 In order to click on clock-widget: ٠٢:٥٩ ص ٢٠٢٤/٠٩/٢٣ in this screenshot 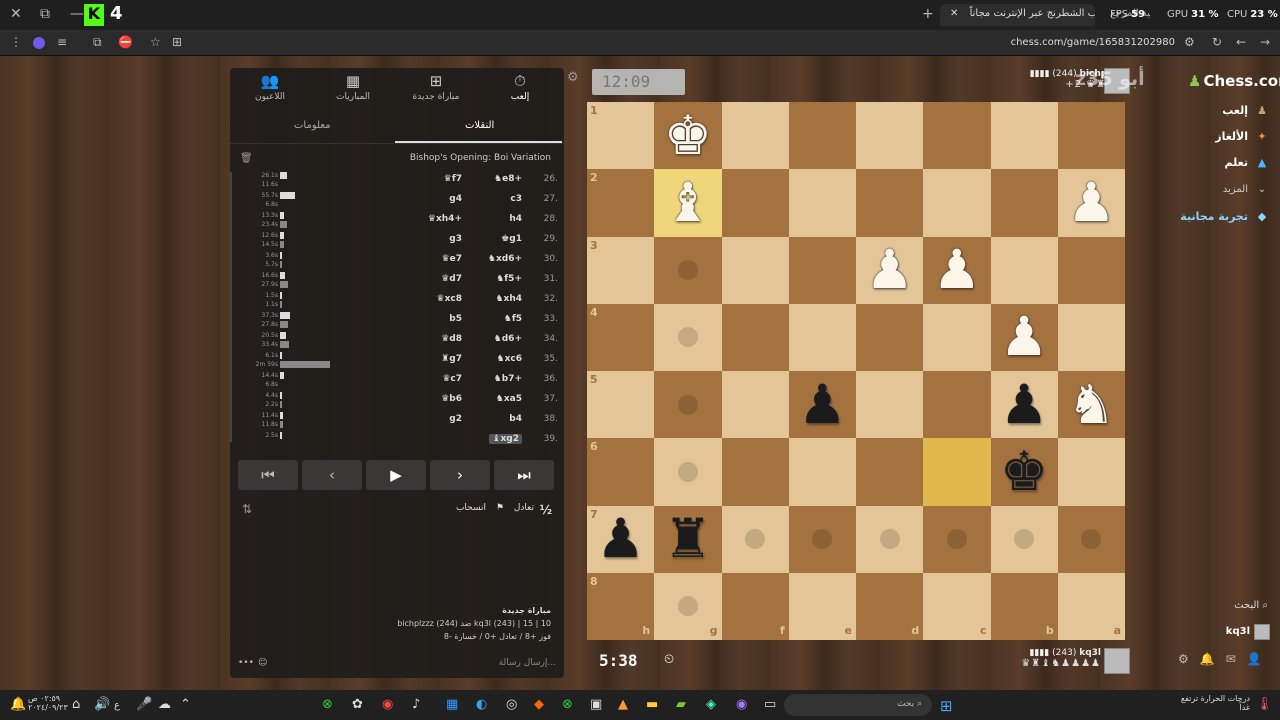, I will do `click(48, 703)`.